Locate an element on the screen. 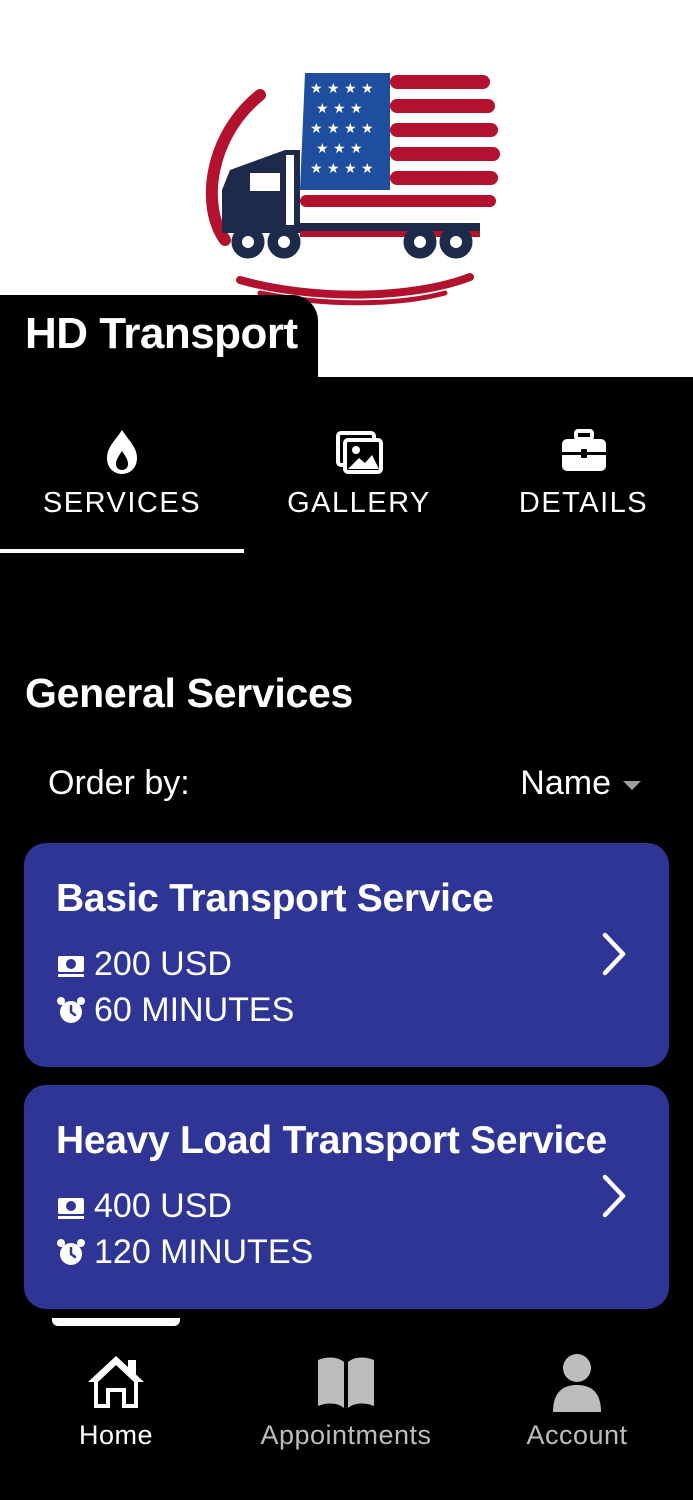 The width and height of the screenshot is (693, 1500). tab-services: SERVICES is located at coordinates (122, 487).